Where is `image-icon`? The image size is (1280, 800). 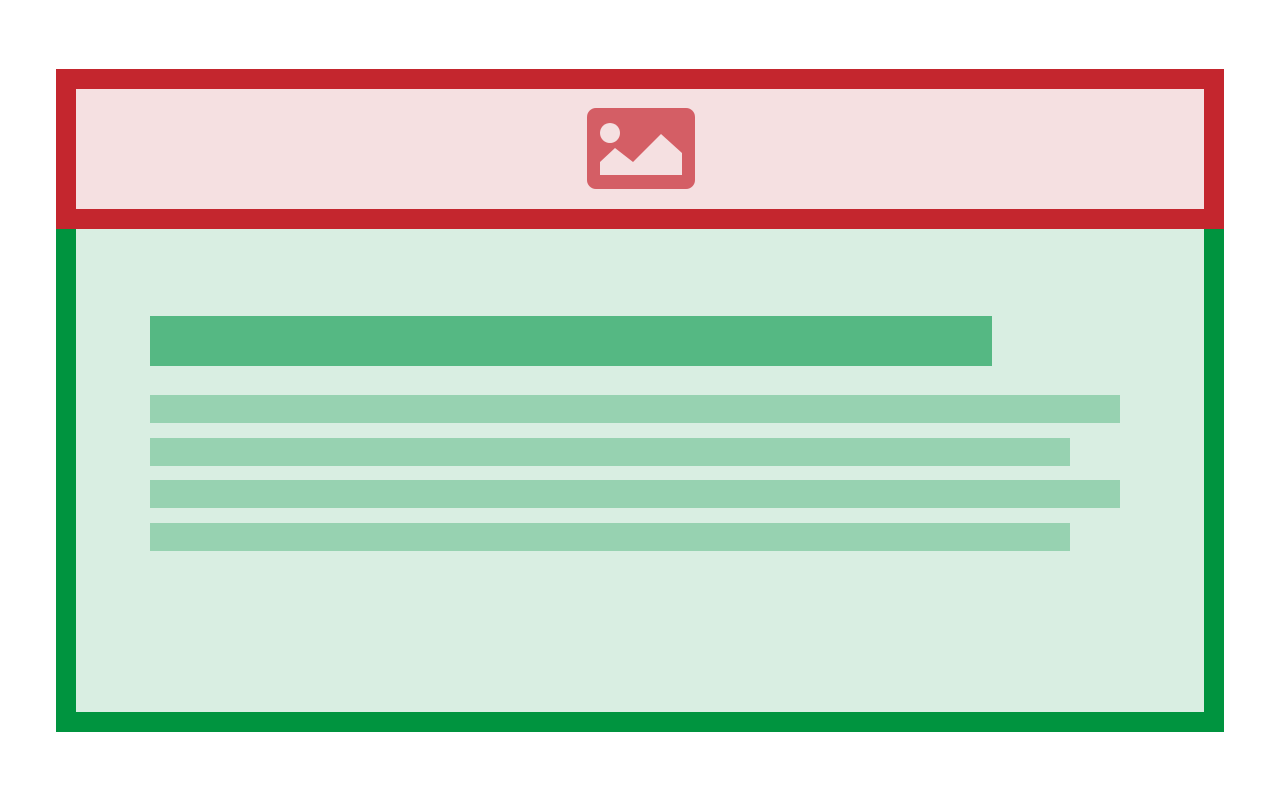 image-icon is located at coordinates (641, 148).